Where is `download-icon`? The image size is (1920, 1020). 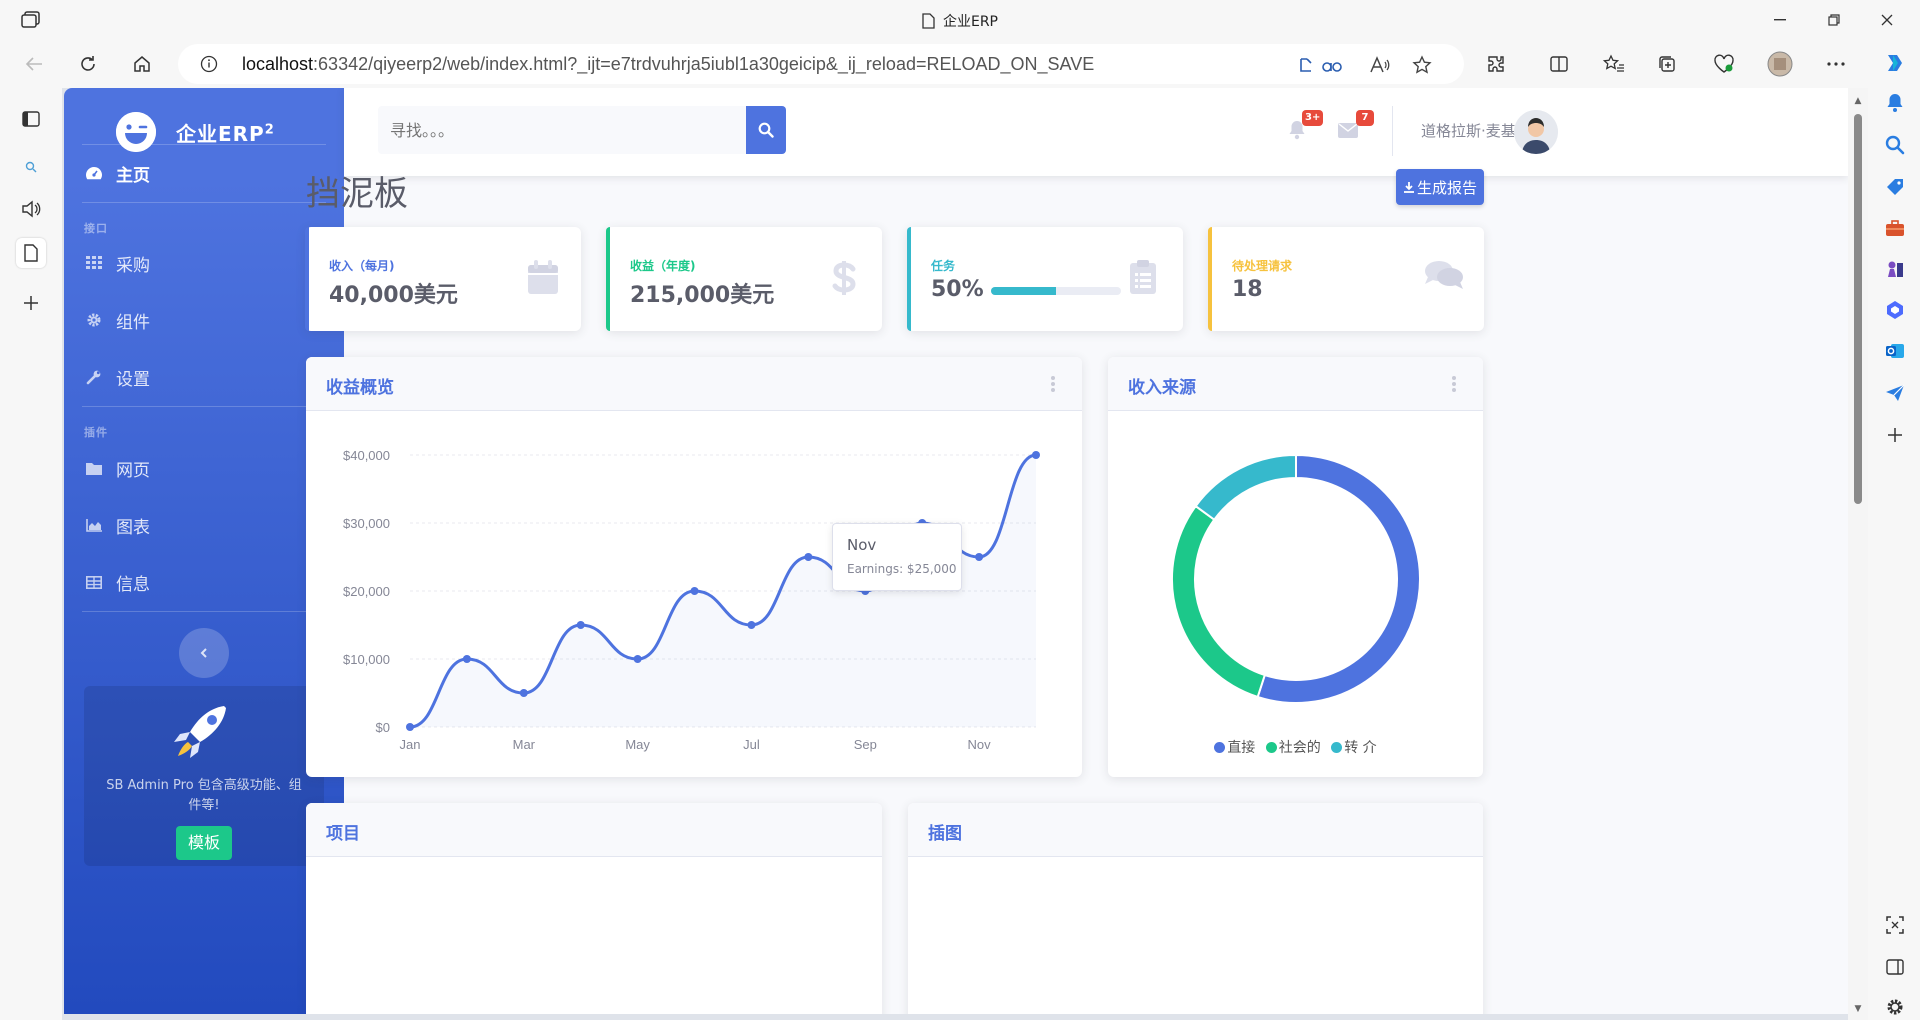 download-icon is located at coordinates (1408, 187).